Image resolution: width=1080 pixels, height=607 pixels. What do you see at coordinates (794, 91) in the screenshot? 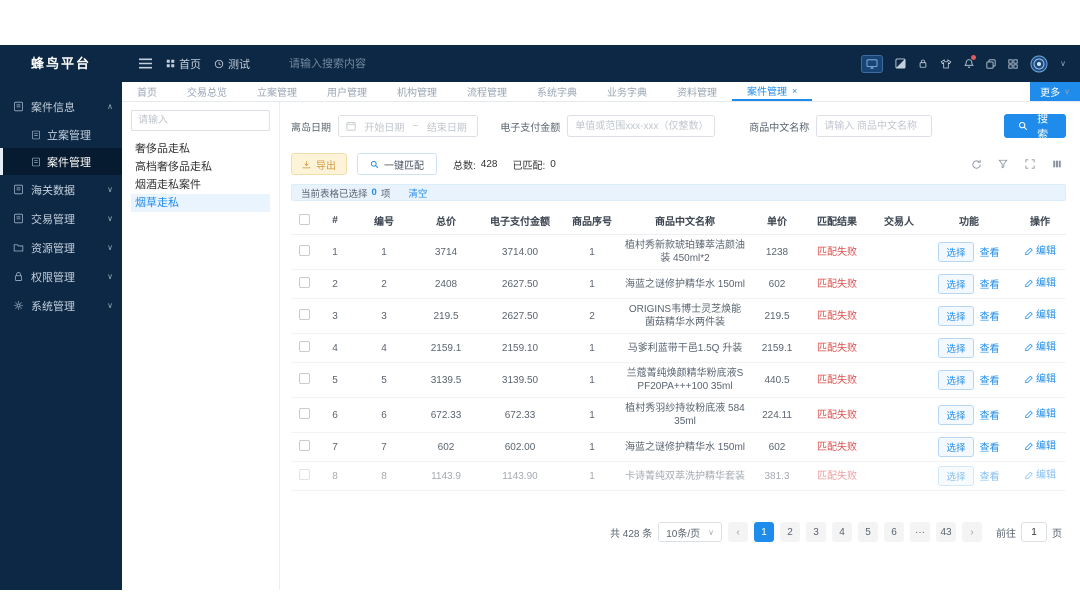
I see `close-icon: ×` at bounding box center [794, 91].